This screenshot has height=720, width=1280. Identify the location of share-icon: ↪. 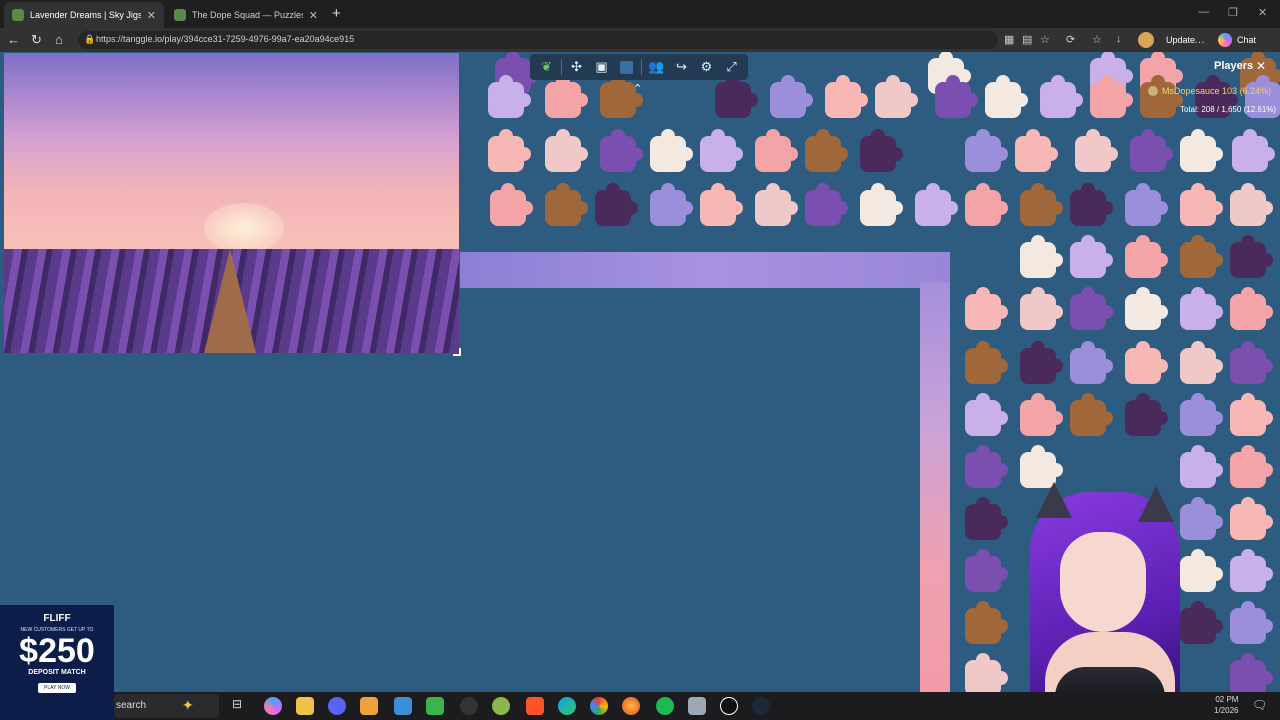
(681, 67).